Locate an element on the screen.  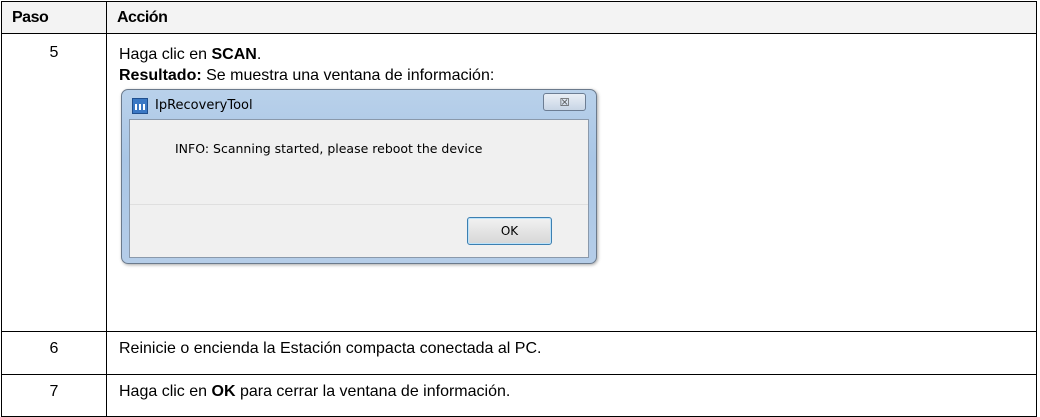
header-step: Paso is located at coordinates (54, 17).